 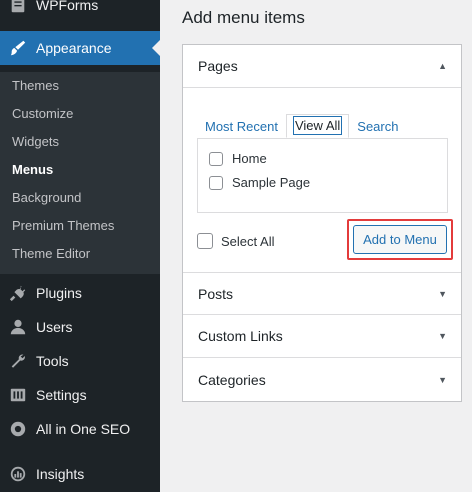 I want to click on menu-label-appearance: Appearance, so click(x=74, y=48).